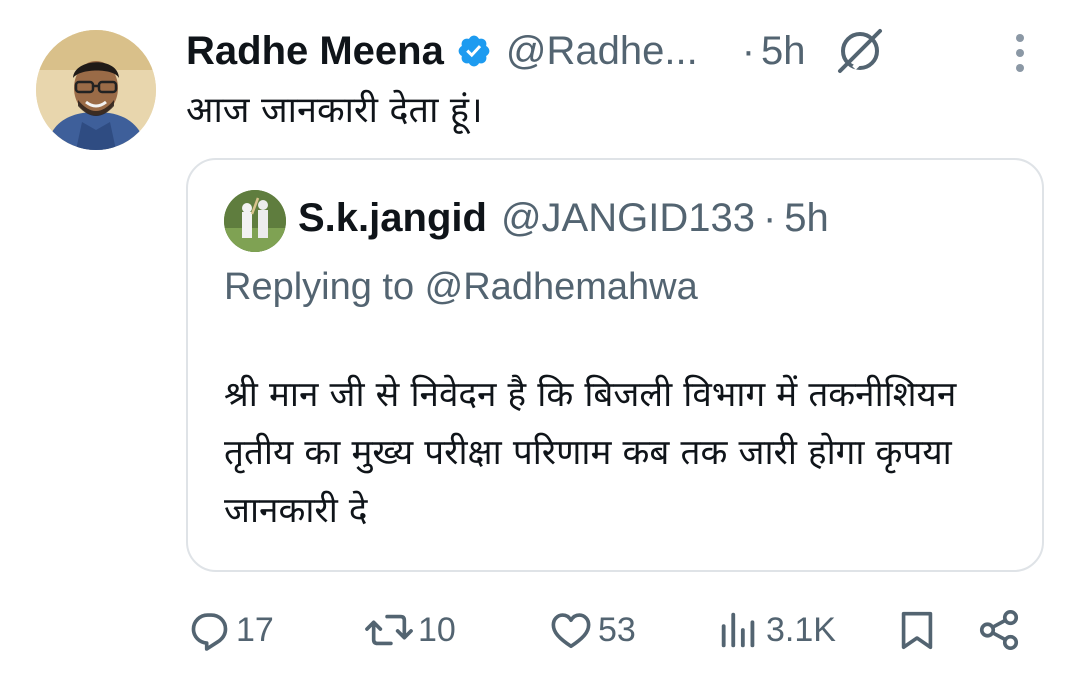 This screenshot has height=688, width=1080. I want to click on quoted-tweet-time: 5h, so click(806, 218).